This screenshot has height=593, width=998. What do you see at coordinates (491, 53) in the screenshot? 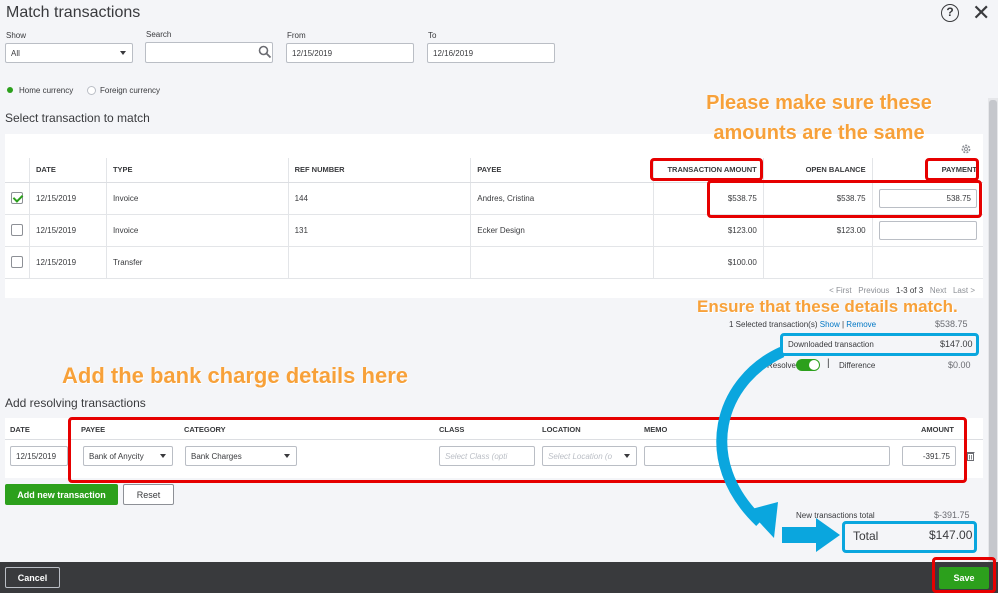
I see `to-date-input: 12/16/2019` at bounding box center [491, 53].